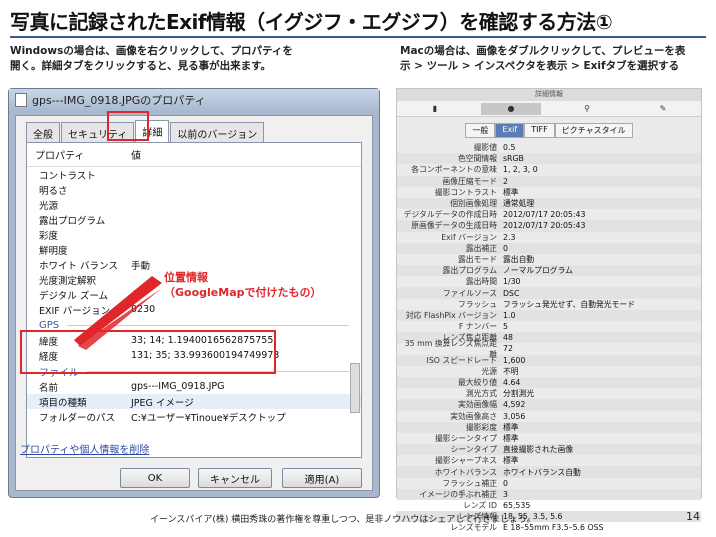 The height and width of the screenshot is (537, 716). What do you see at coordinates (469, 293) in the screenshot?
I see `exif-key: ファイルソース` at bounding box center [469, 293].